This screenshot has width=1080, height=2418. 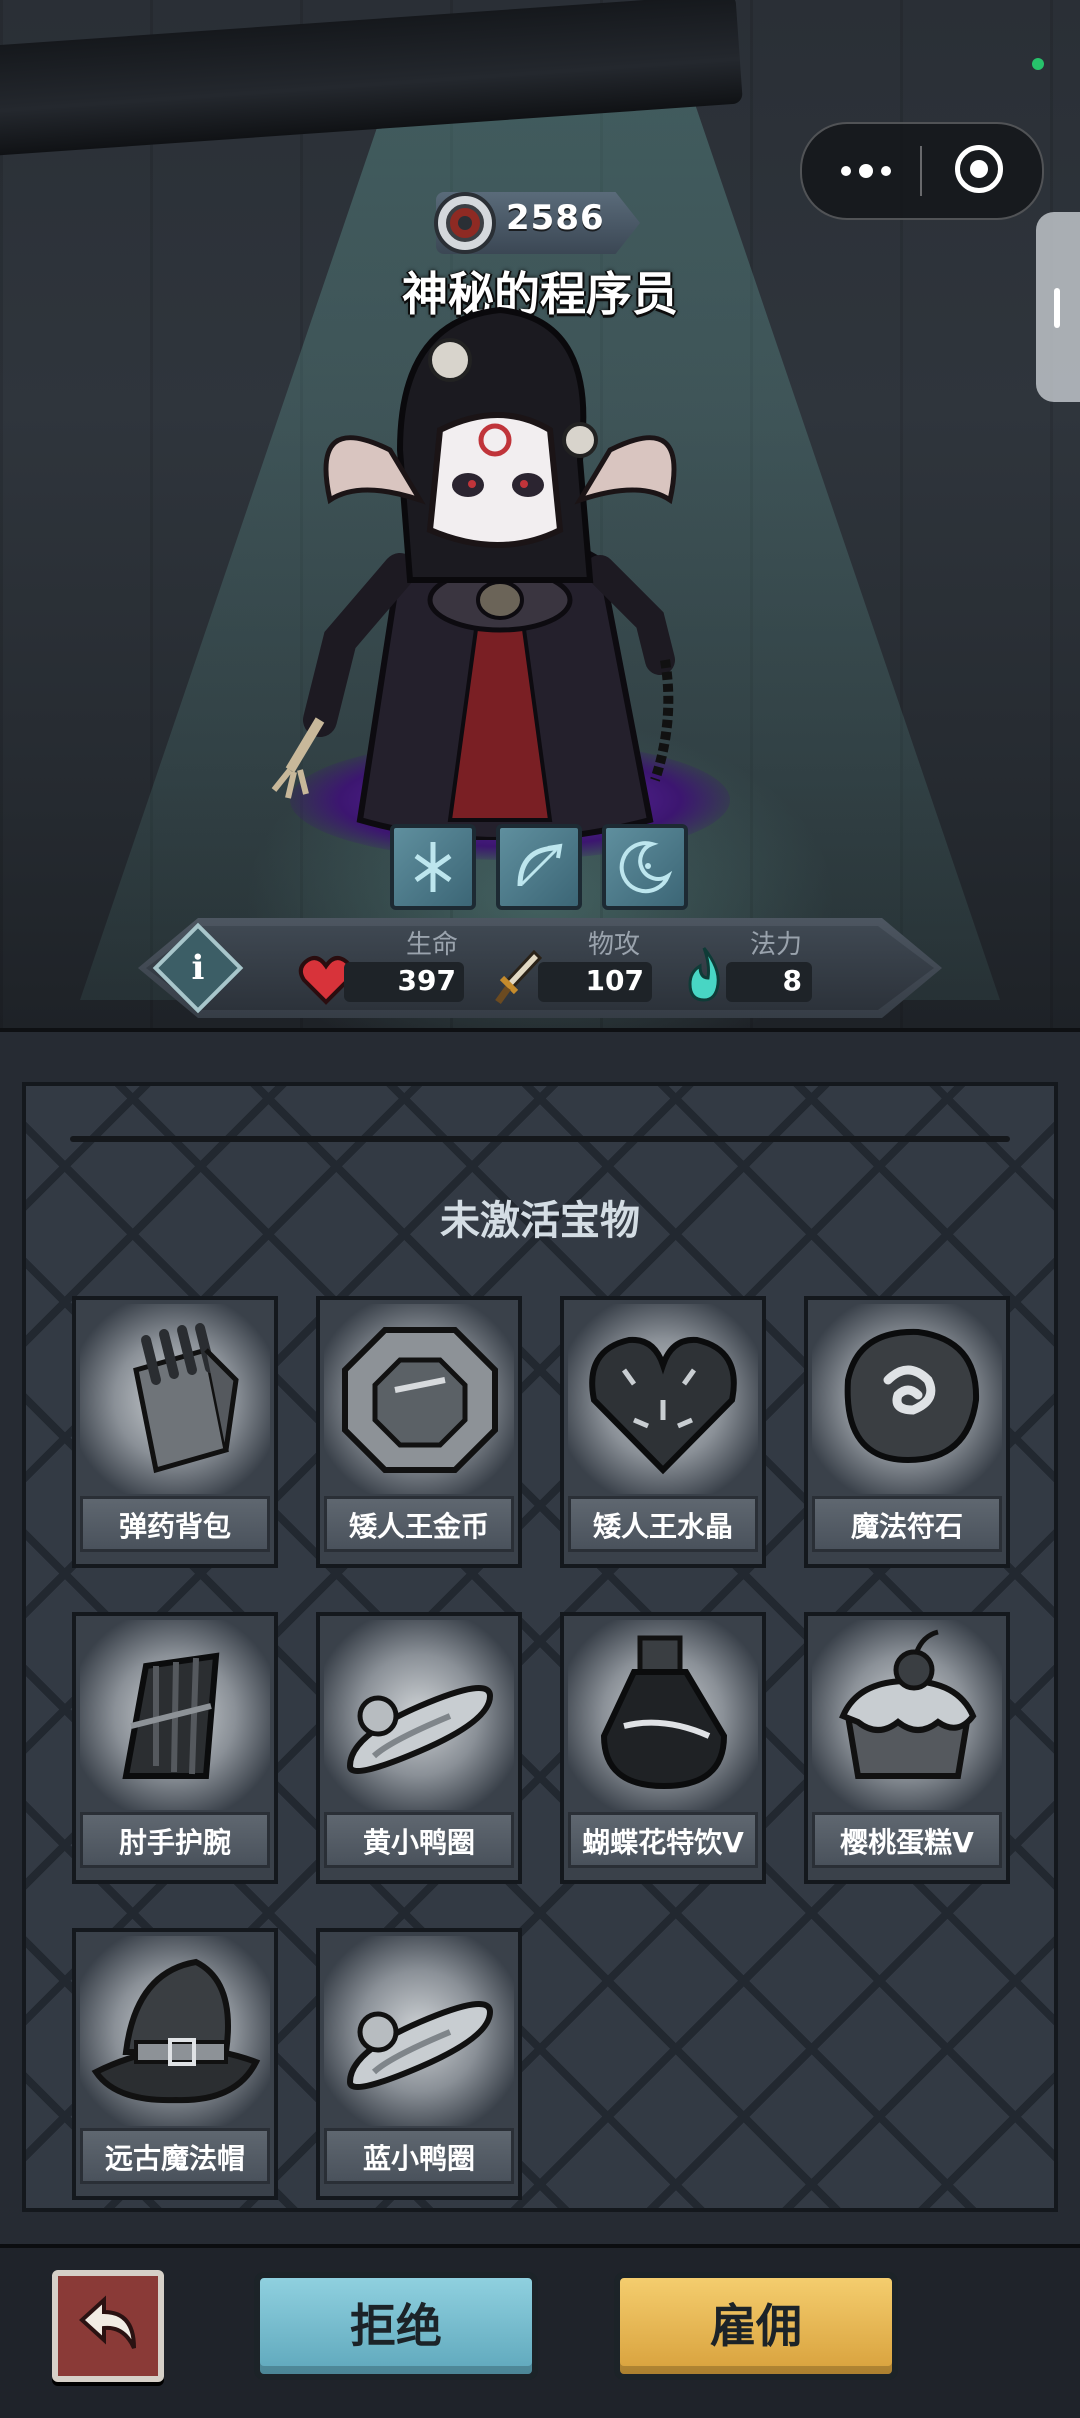 I want to click on treasure-item-ammo-bag: 弹药背包, so click(x=175, y=1432).